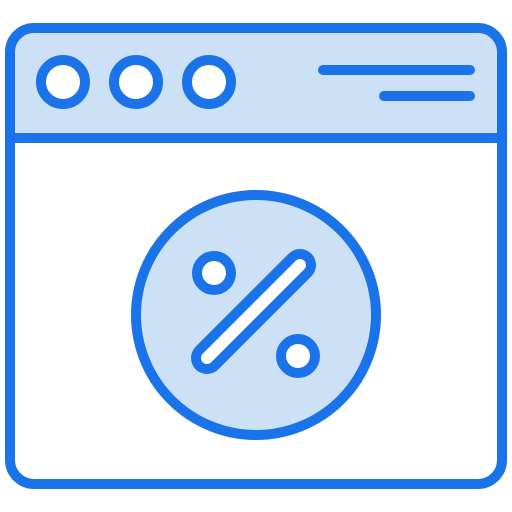 This screenshot has height=512, width=512. Describe the element at coordinates (214, 273) in the screenshot. I see `percent-dot-top-icon` at that location.